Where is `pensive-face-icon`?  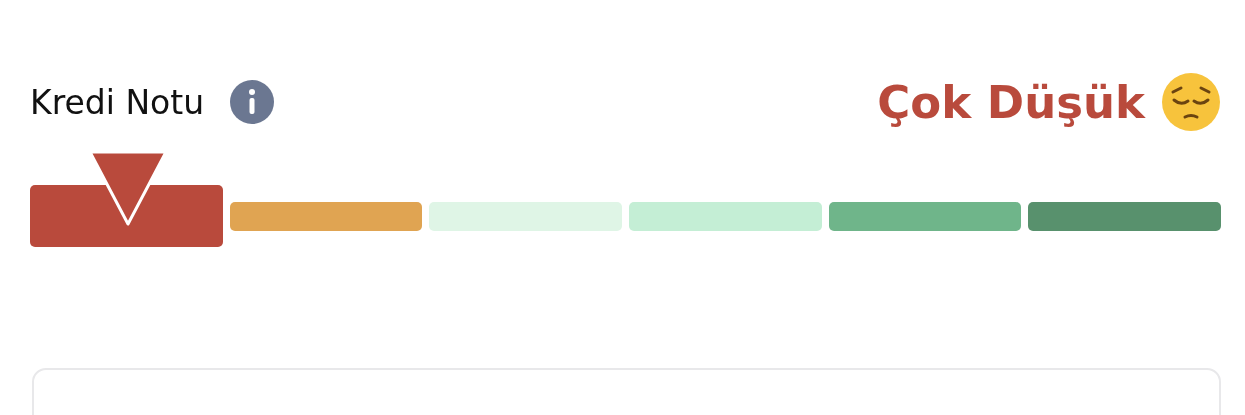
pensive-face-icon is located at coordinates (1191, 102).